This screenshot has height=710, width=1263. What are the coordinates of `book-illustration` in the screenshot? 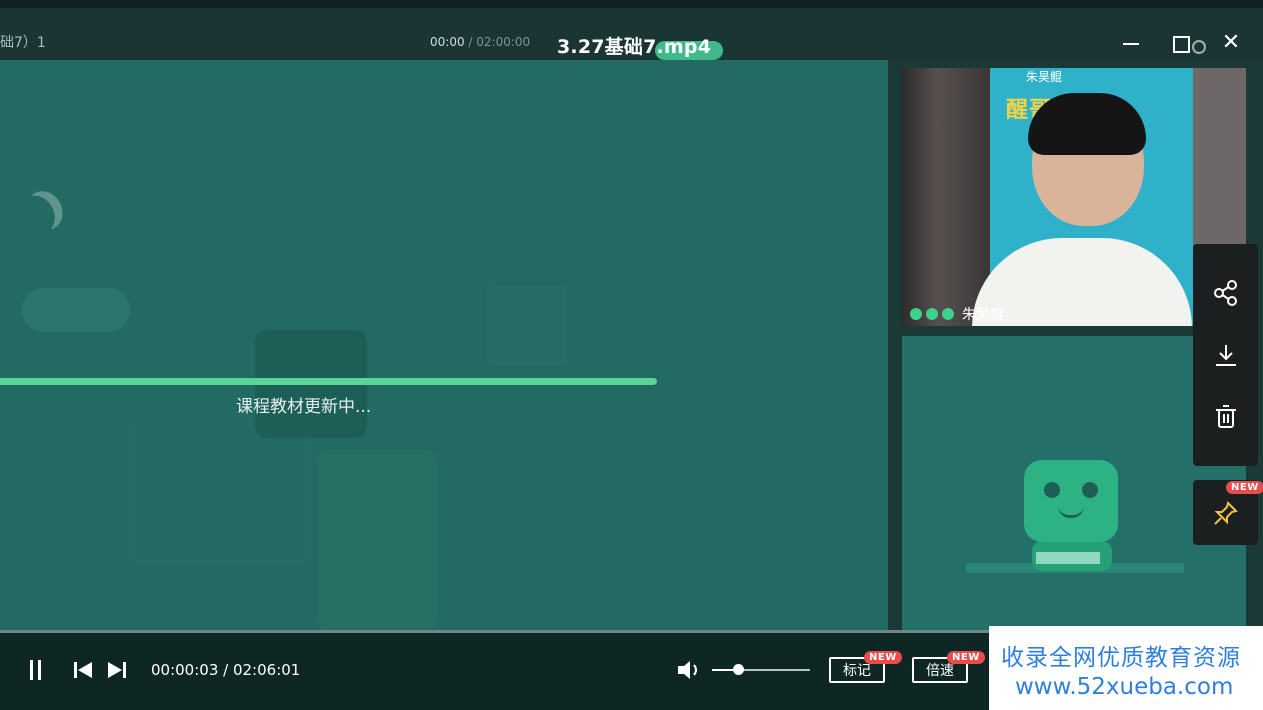 It's located at (1068, 558).